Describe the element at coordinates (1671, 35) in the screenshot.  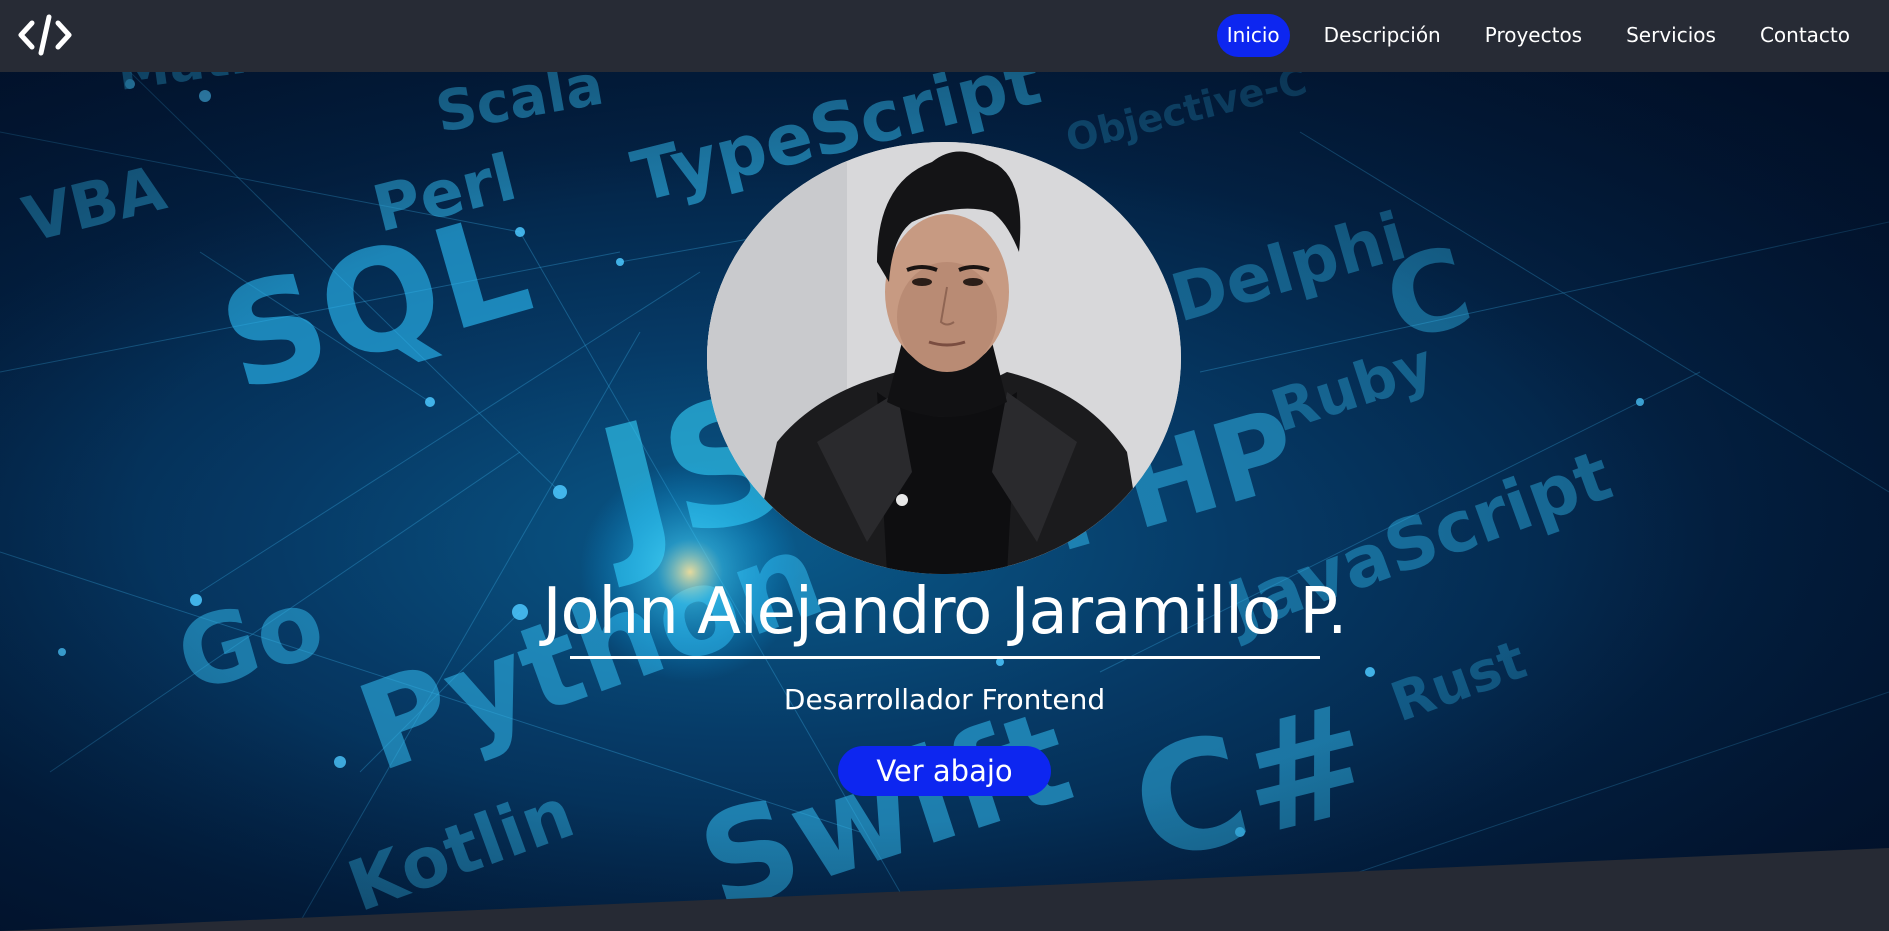
I see `nav-item-servicios: Servicios` at that location.